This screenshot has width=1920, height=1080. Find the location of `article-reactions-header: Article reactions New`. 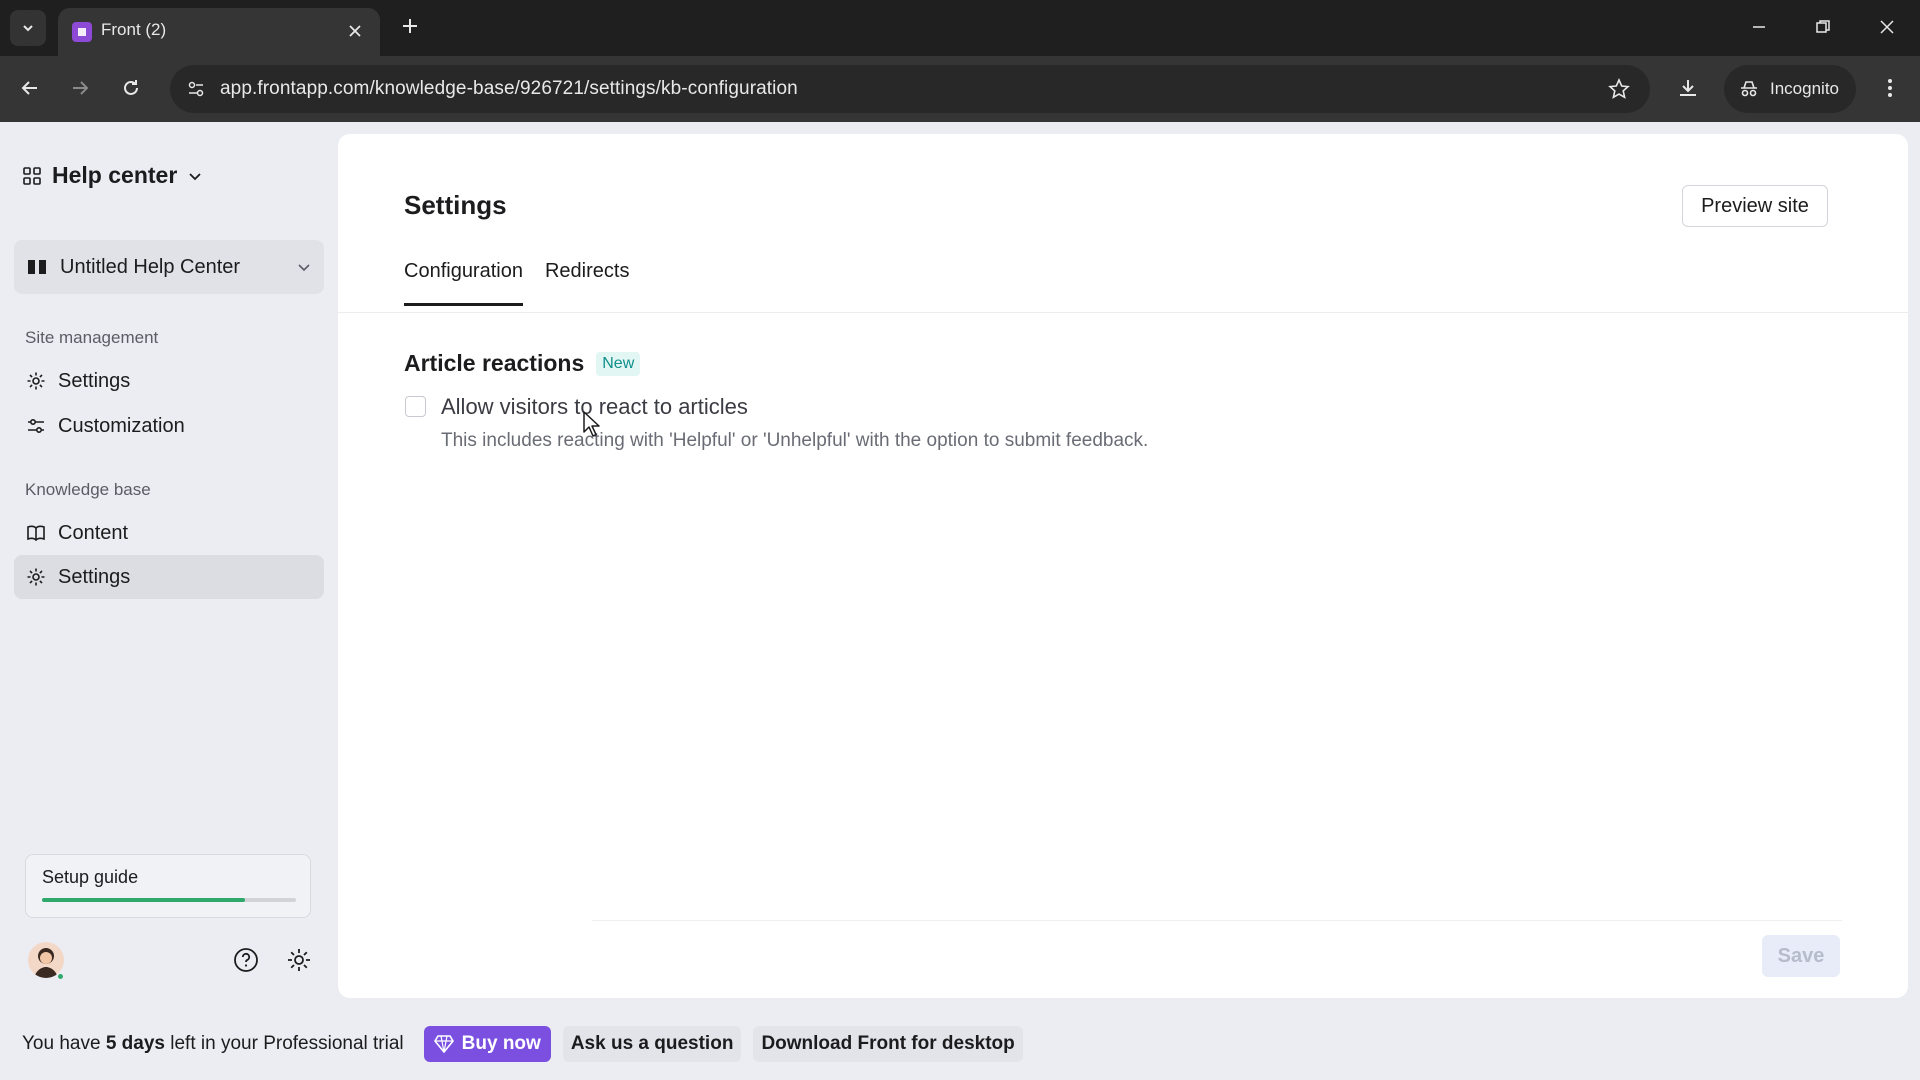

article-reactions-header: Article reactions New is located at coordinates (522, 363).